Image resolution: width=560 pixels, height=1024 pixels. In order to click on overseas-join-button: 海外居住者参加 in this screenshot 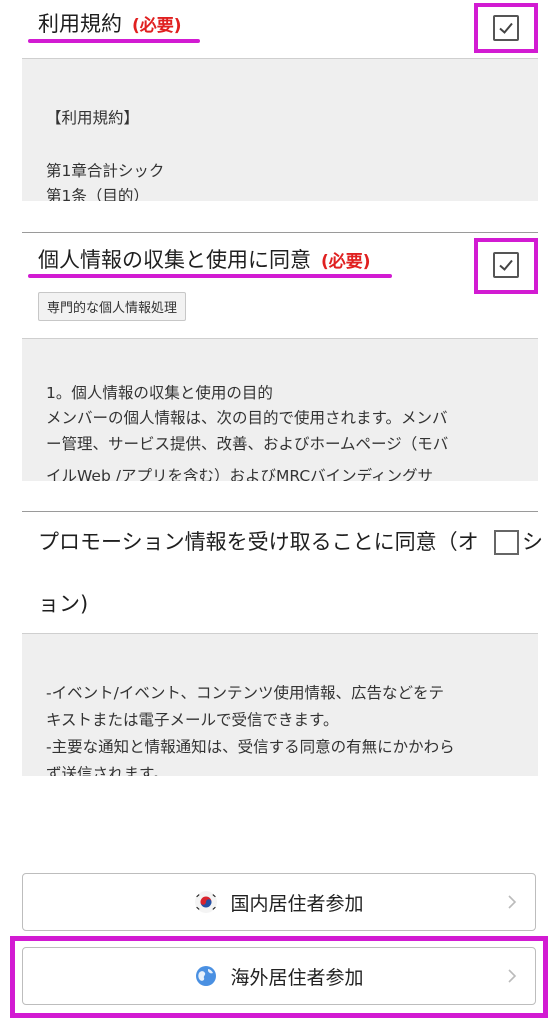, I will do `click(279, 976)`.